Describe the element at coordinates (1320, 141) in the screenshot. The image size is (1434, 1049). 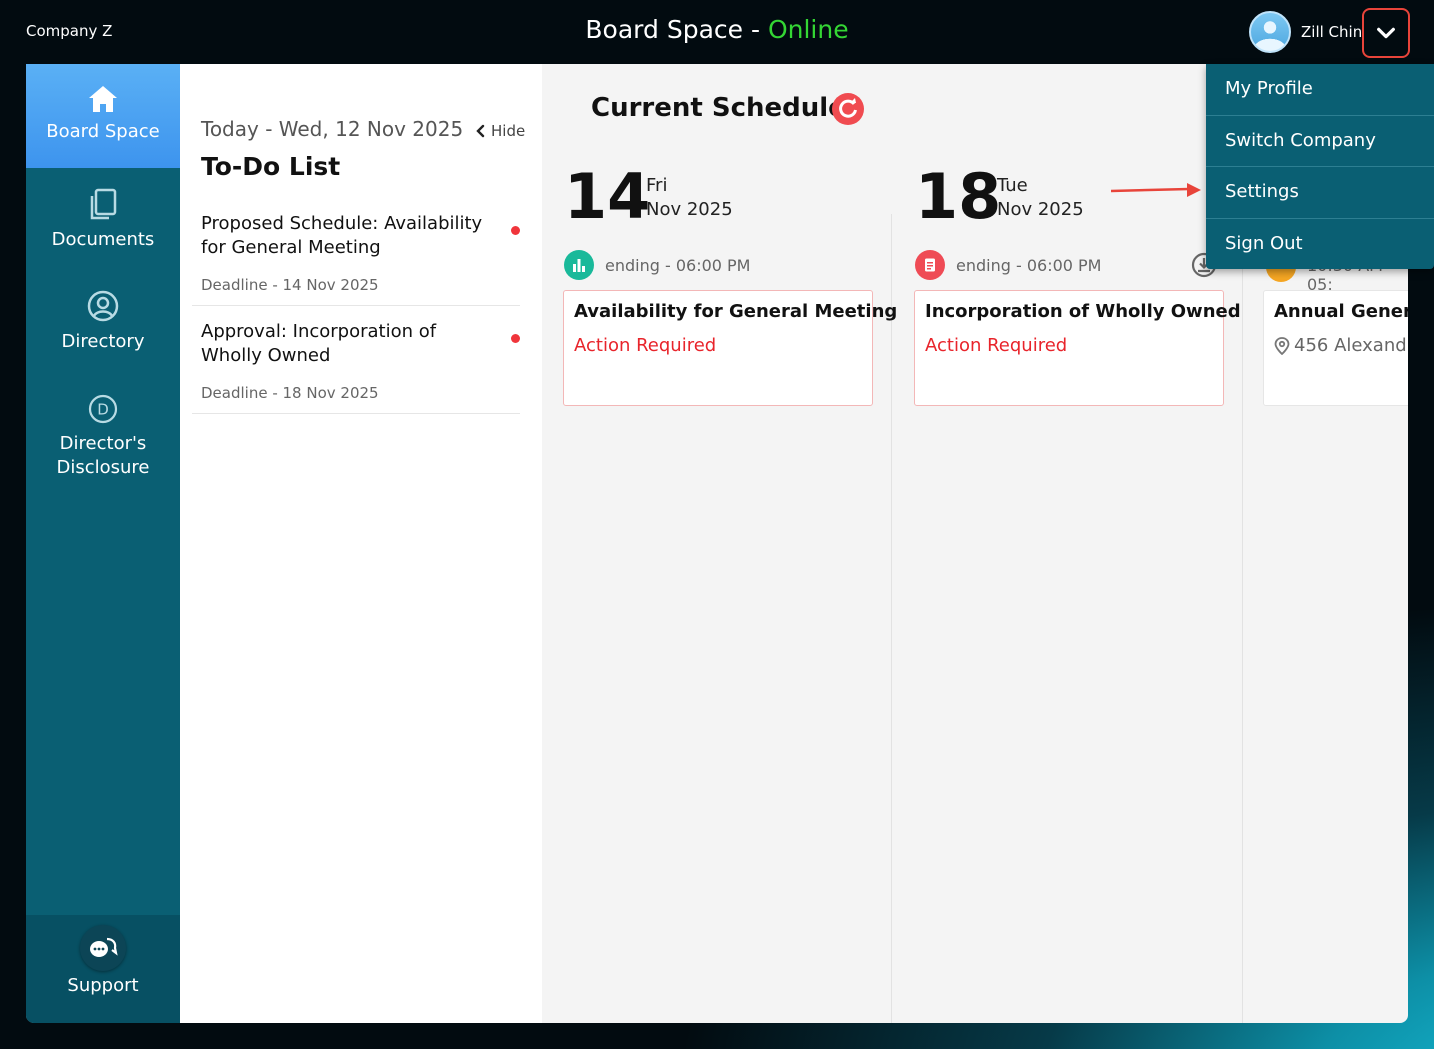
I see `menu-item-switch-company: Switch Company` at that location.